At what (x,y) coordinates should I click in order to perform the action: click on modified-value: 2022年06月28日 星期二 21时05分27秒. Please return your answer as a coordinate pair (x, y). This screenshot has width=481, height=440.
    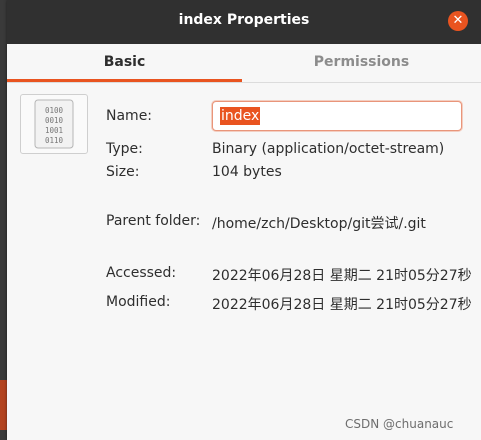
    Looking at the image, I should click on (342, 305).